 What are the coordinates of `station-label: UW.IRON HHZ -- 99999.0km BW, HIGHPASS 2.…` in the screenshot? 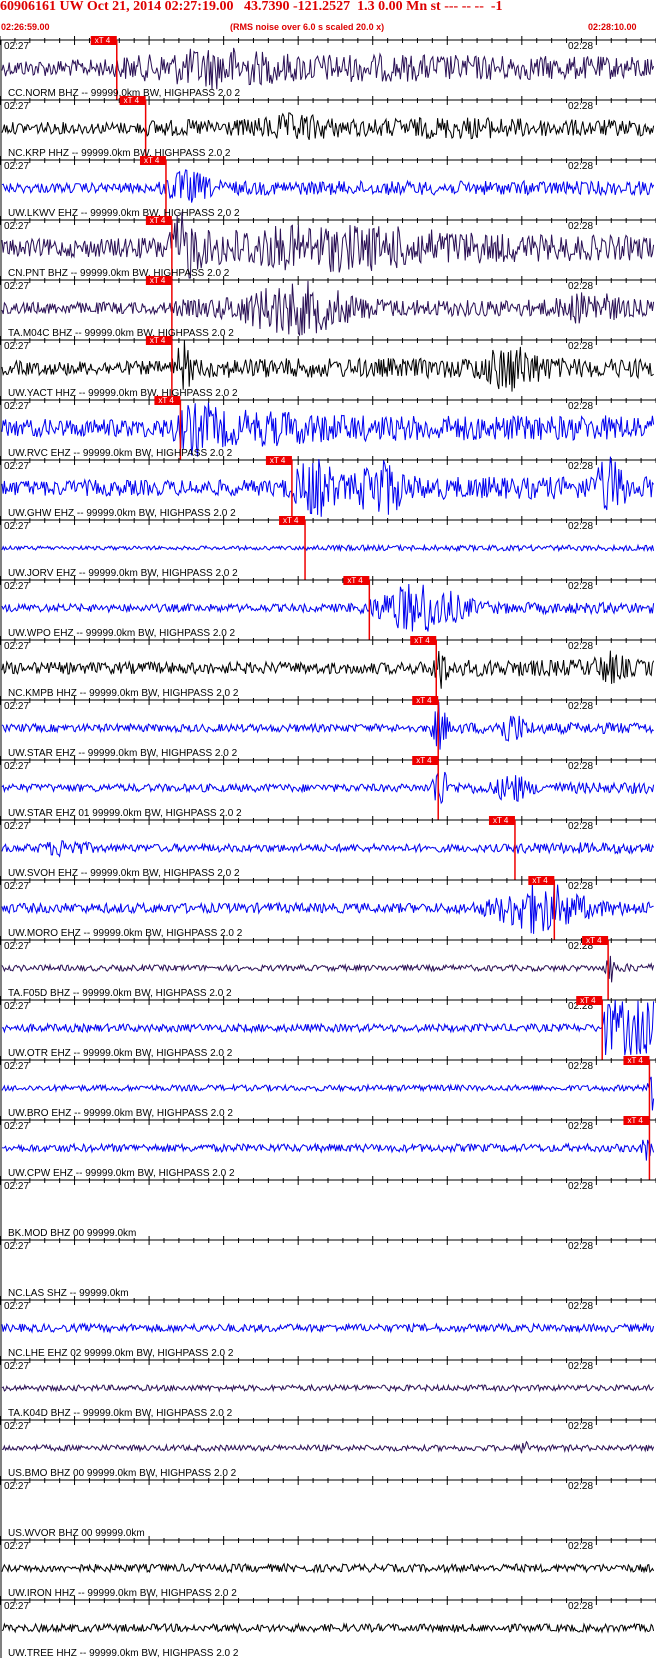 It's located at (122, 1593).